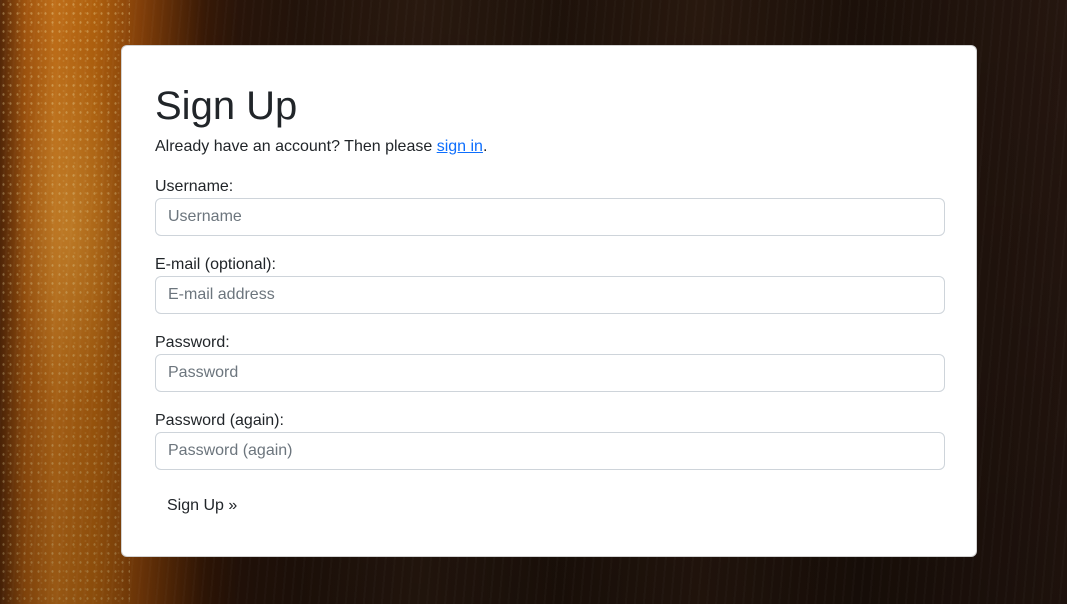 This screenshot has height=604, width=1067. What do you see at coordinates (202, 506) in the screenshot?
I see `signup-button: Sign Up »` at bounding box center [202, 506].